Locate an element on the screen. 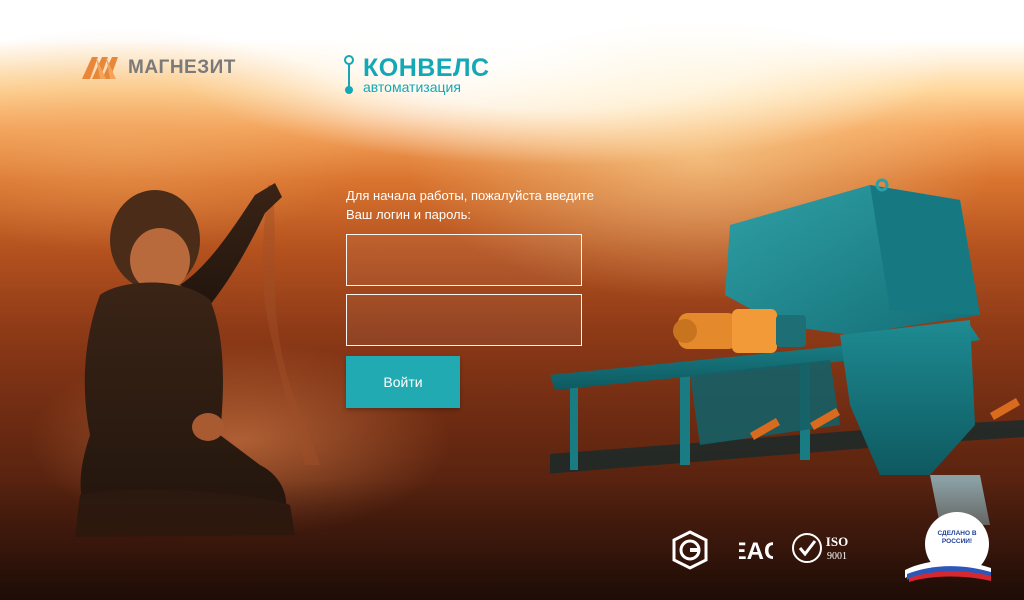  iso-certification-badge: ISO 9001 is located at coordinates (820, 548).